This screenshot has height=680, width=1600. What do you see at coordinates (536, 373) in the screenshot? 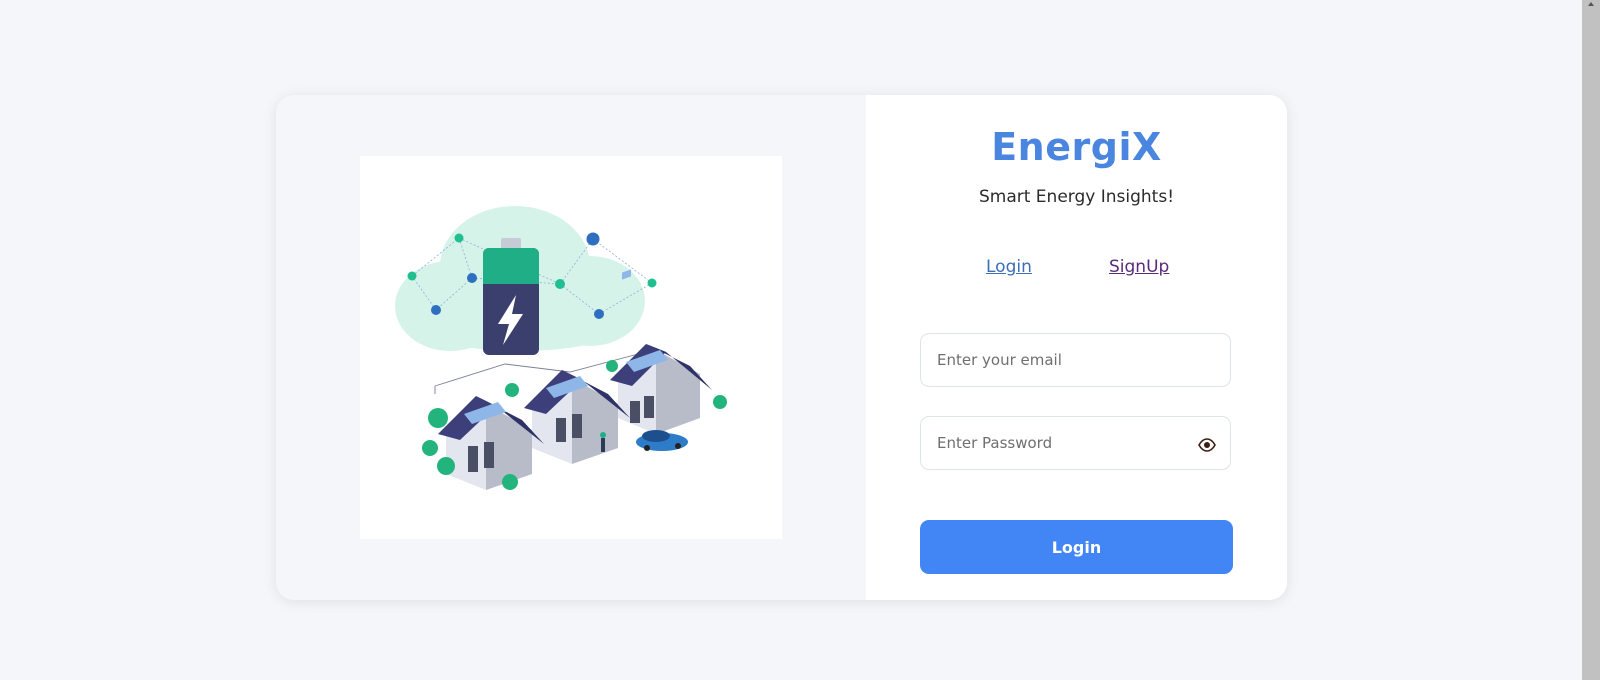
I see `ground-lines` at bounding box center [536, 373].